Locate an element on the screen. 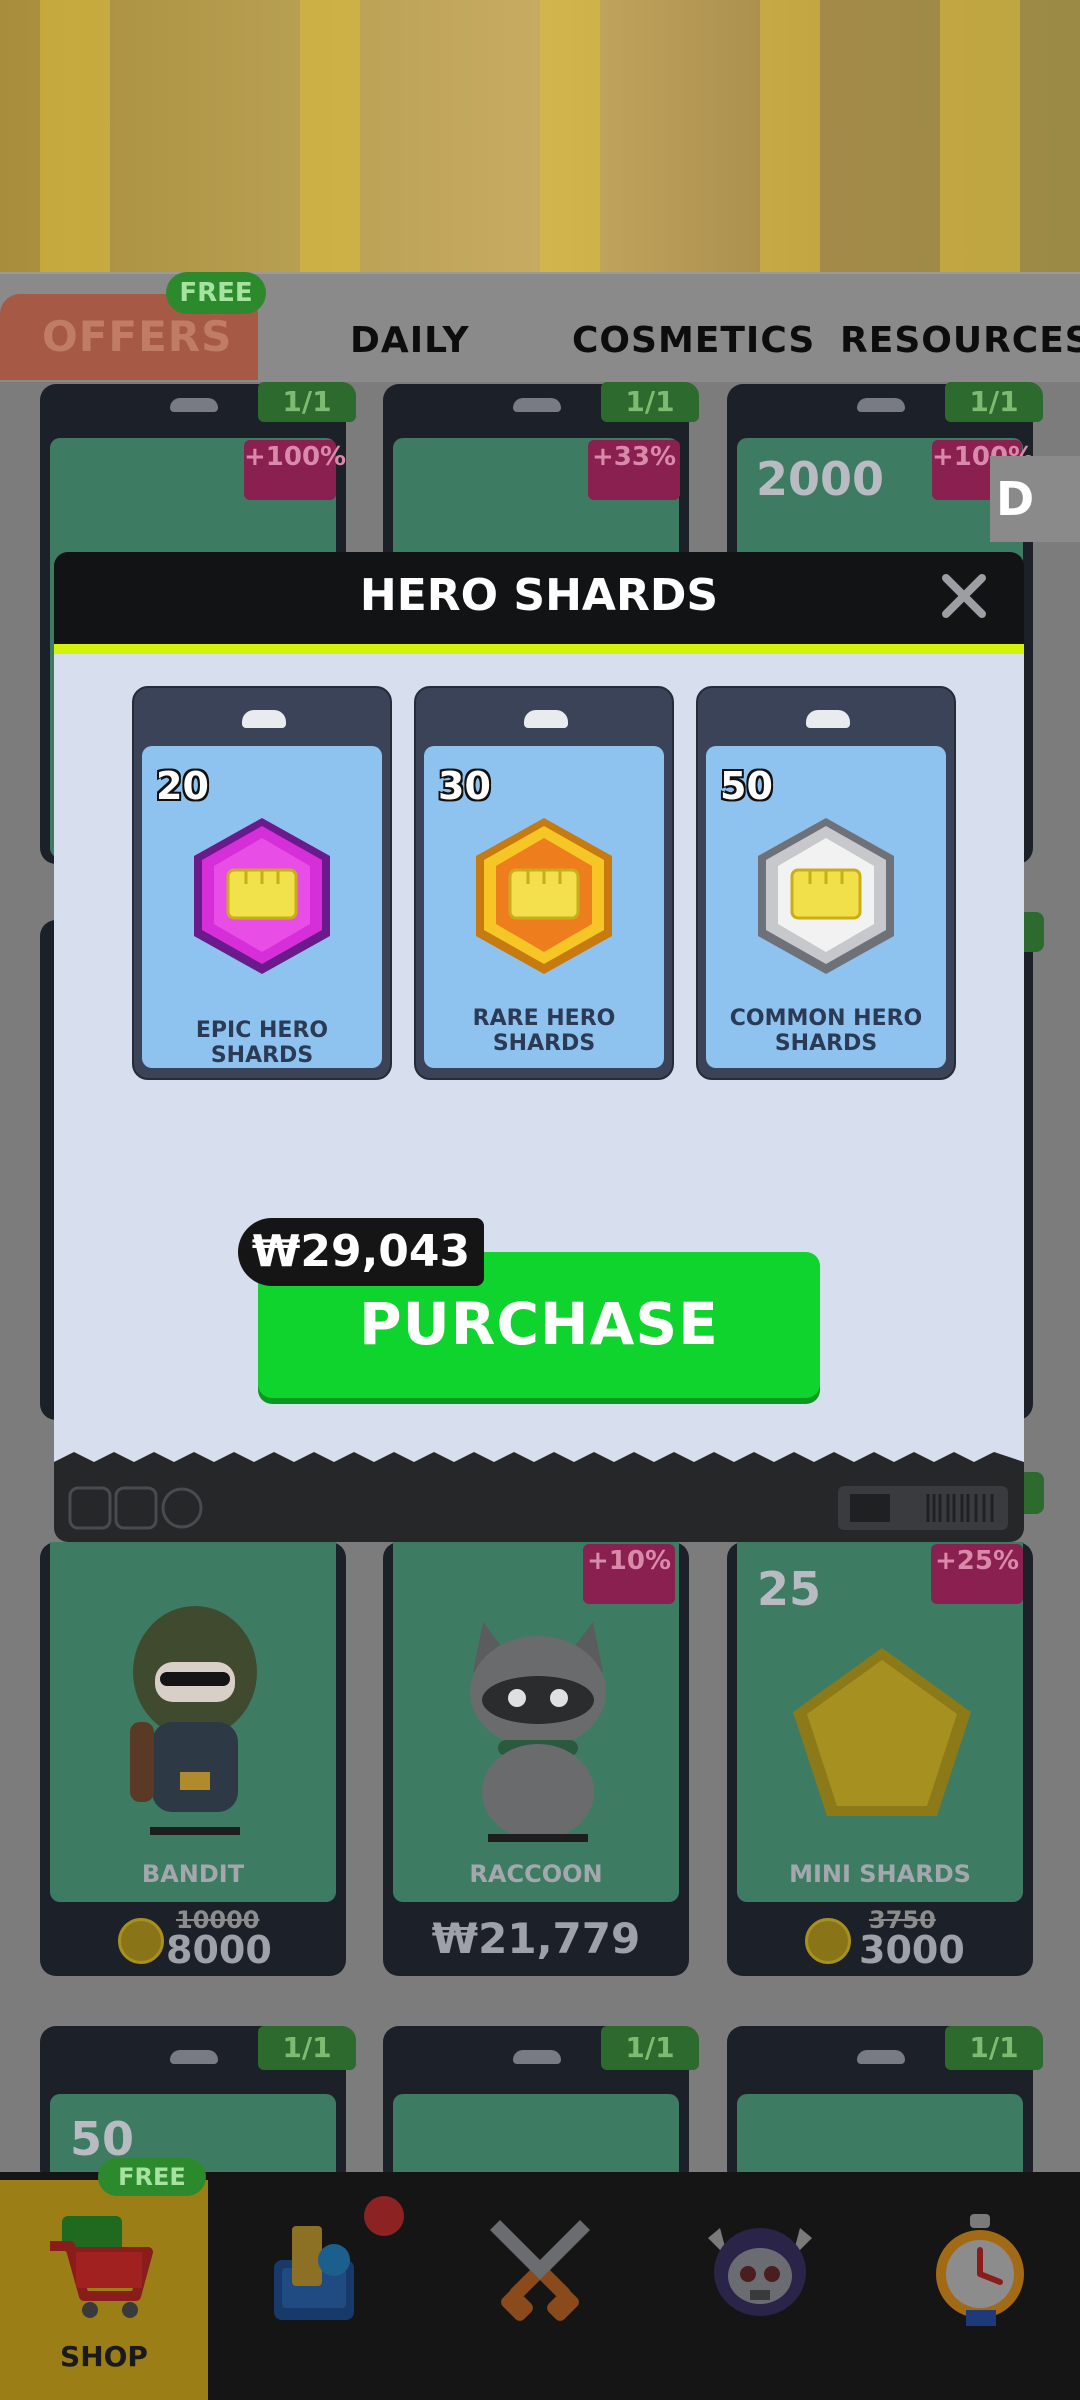 The image size is (1080, 2400). item-price: 8000 is located at coordinates (219, 1950).